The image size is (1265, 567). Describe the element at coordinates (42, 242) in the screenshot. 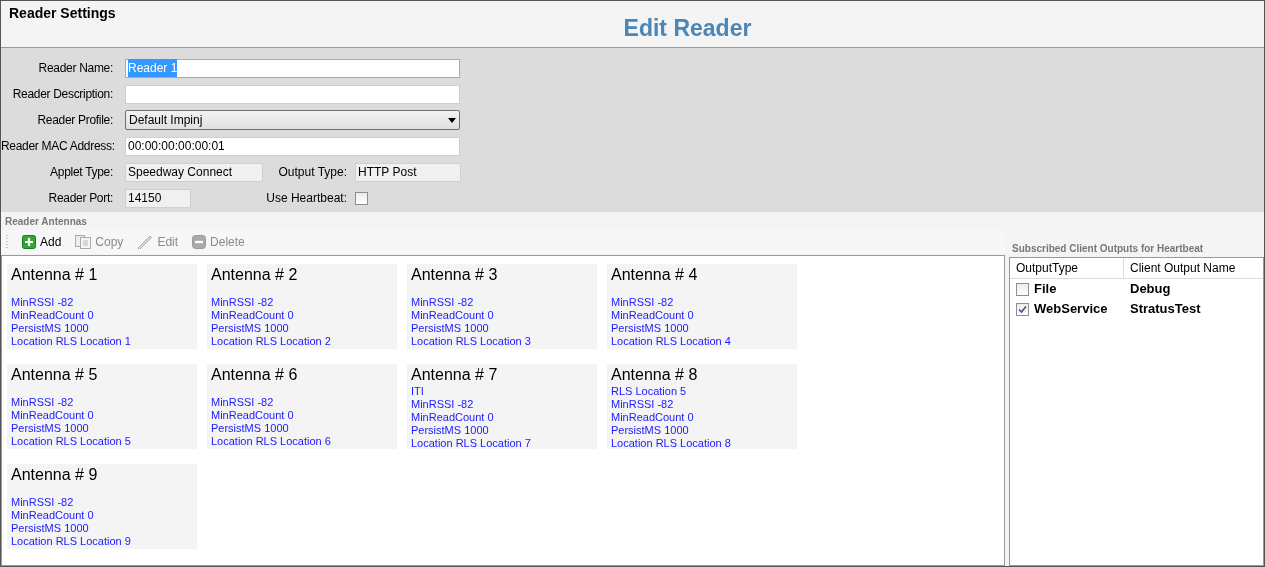

I see `toolbar-button: Add` at that location.